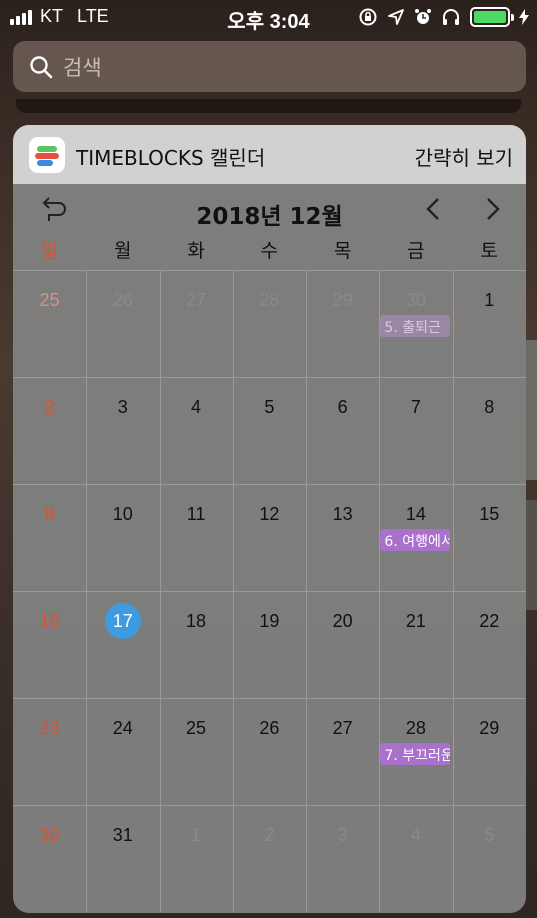 Image resolution: width=537 pixels, height=918 pixels. Describe the element at coordinates (524, 17) in the screenshot. I see `charging-icon` at that location.